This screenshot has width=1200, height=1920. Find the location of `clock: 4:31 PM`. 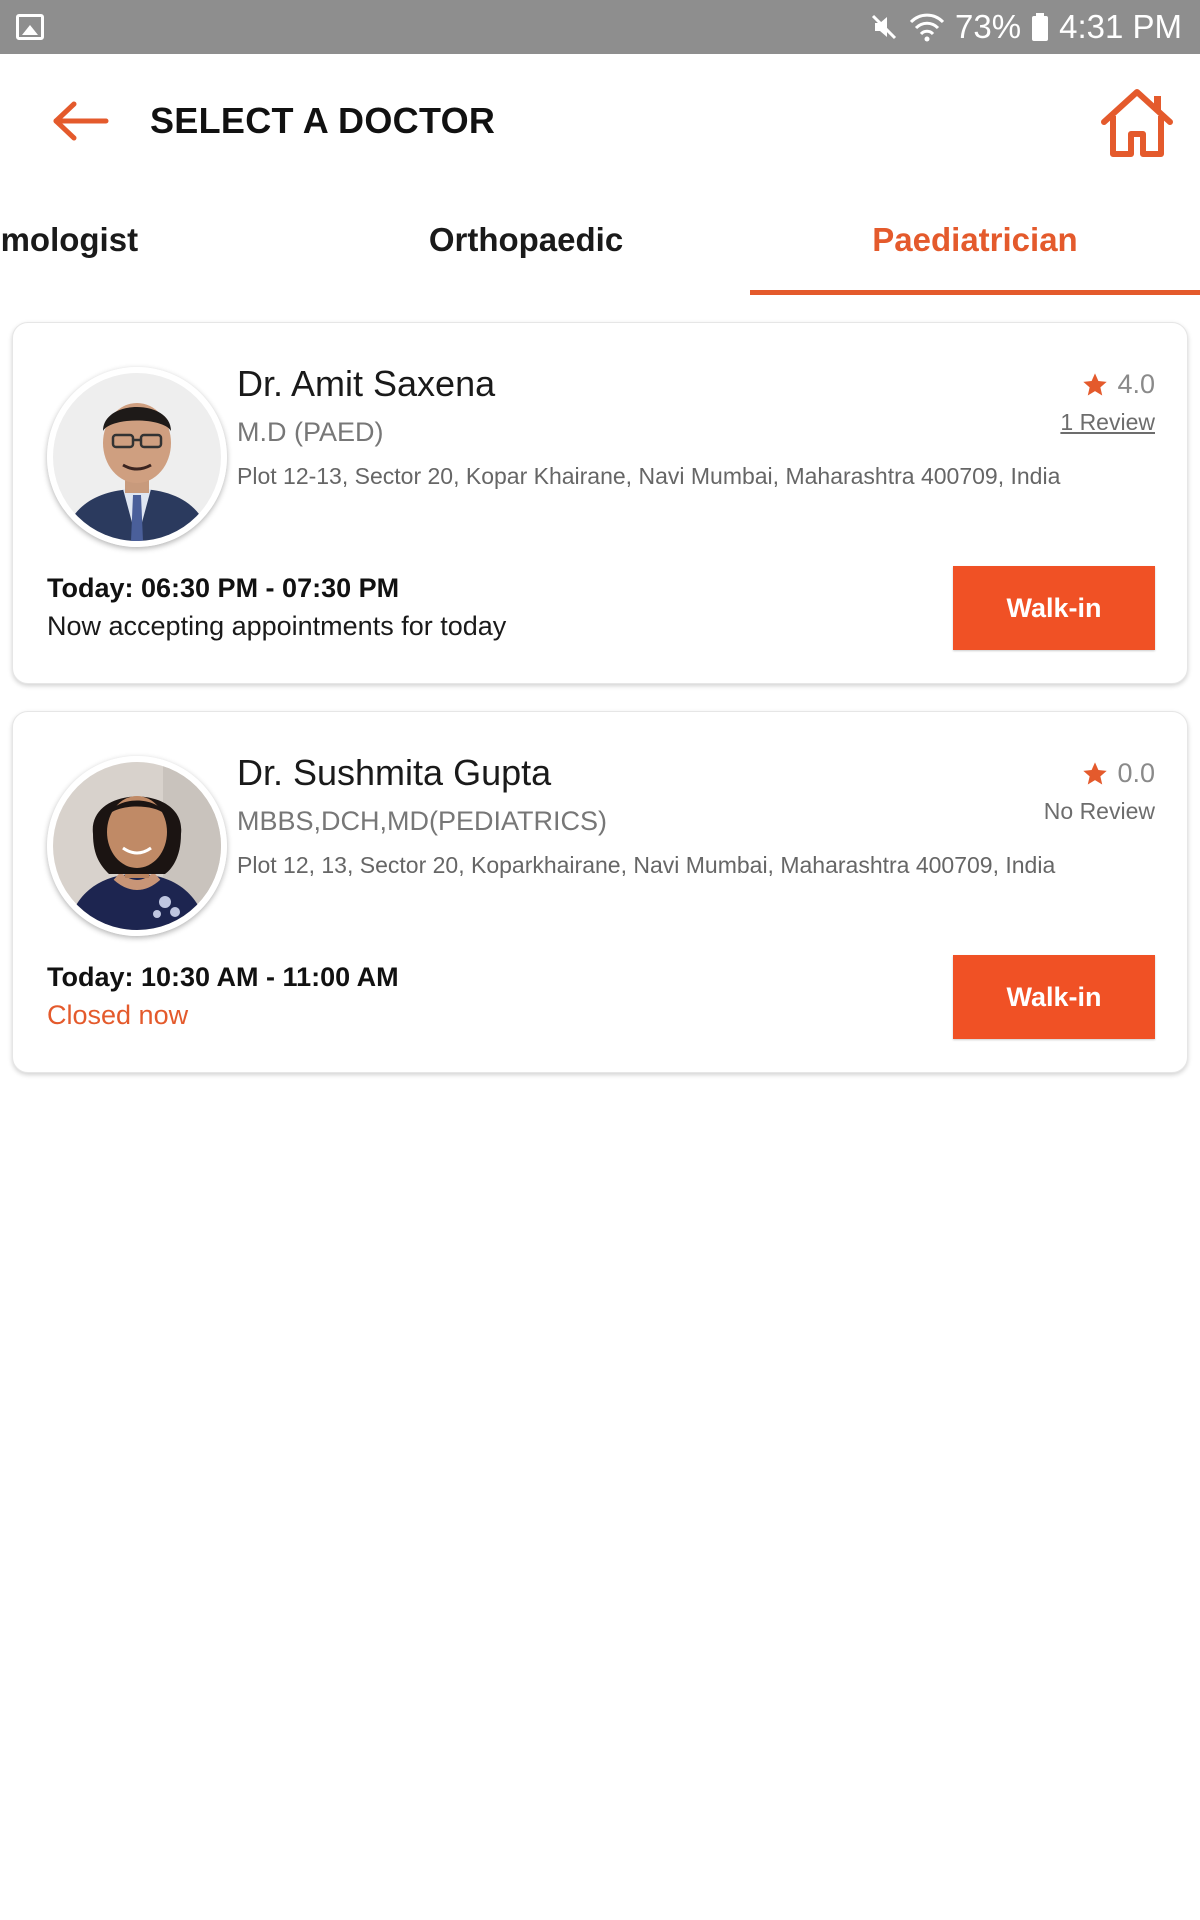

clock: 4:31 PM is located at coordinates (1120, 26).